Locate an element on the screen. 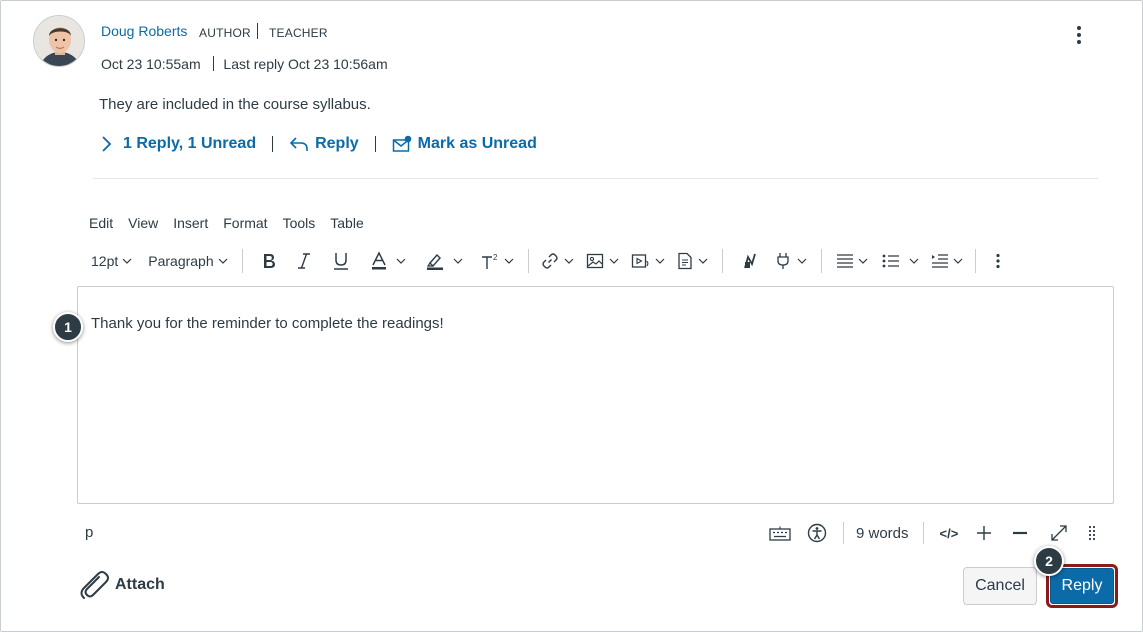 The height and width of the screenshot is (632, 1143). post-date: Oct 23 10:55am is located at coordinates (151, 64).